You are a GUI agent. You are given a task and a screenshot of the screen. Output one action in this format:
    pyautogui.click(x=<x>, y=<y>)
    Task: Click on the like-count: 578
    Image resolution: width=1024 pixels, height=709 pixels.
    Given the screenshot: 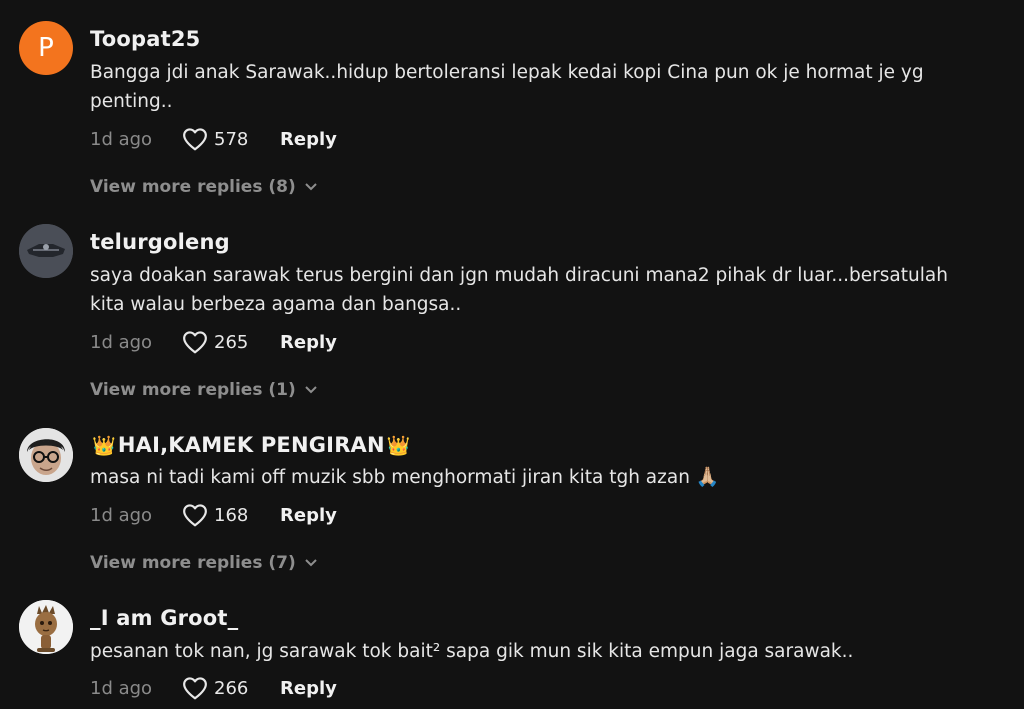 What is the action you would take?
    pyautogui.click(x=231, y=139)
    